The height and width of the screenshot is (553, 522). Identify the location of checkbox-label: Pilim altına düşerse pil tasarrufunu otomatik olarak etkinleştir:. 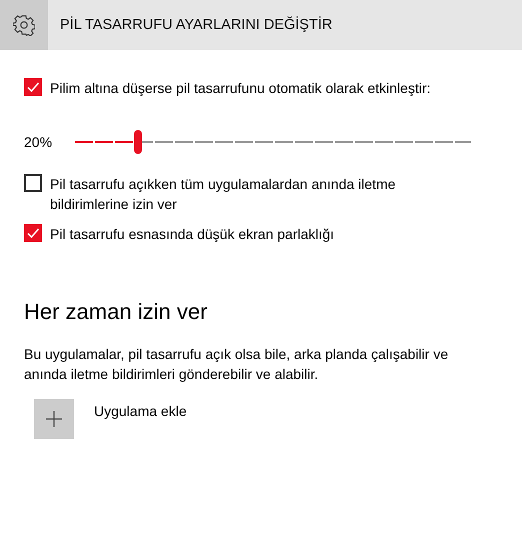
(241, 88).